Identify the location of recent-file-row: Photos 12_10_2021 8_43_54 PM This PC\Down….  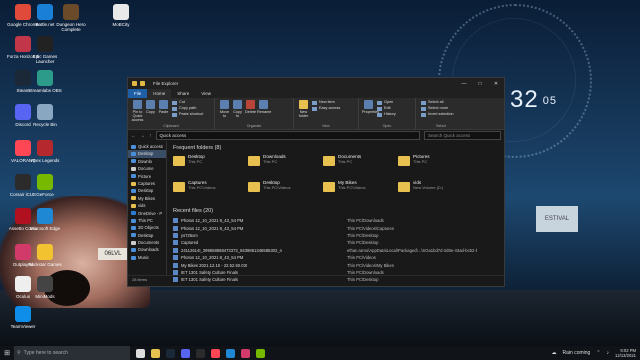
(335, 220).